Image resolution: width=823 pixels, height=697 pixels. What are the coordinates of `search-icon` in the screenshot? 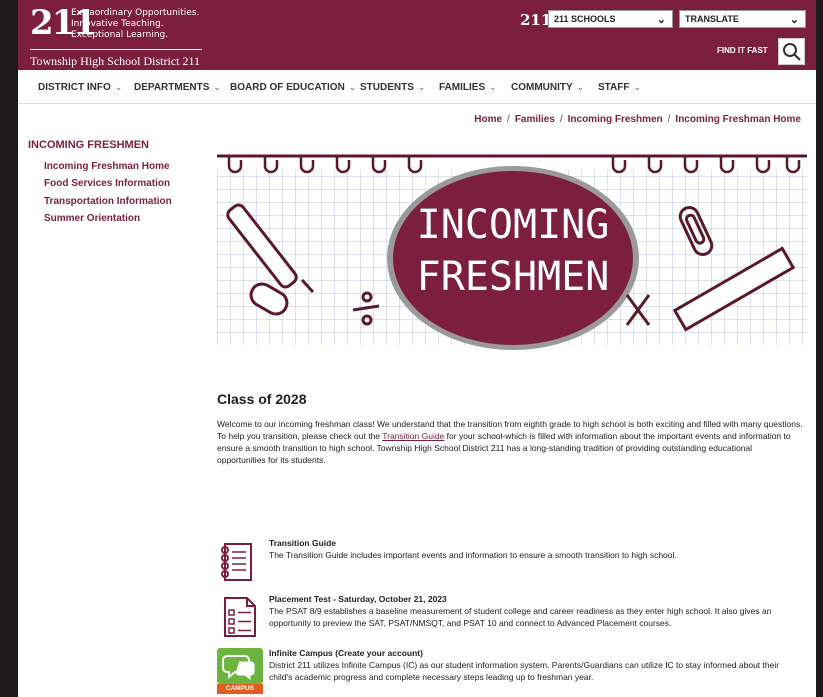 It's located at (792, 52).